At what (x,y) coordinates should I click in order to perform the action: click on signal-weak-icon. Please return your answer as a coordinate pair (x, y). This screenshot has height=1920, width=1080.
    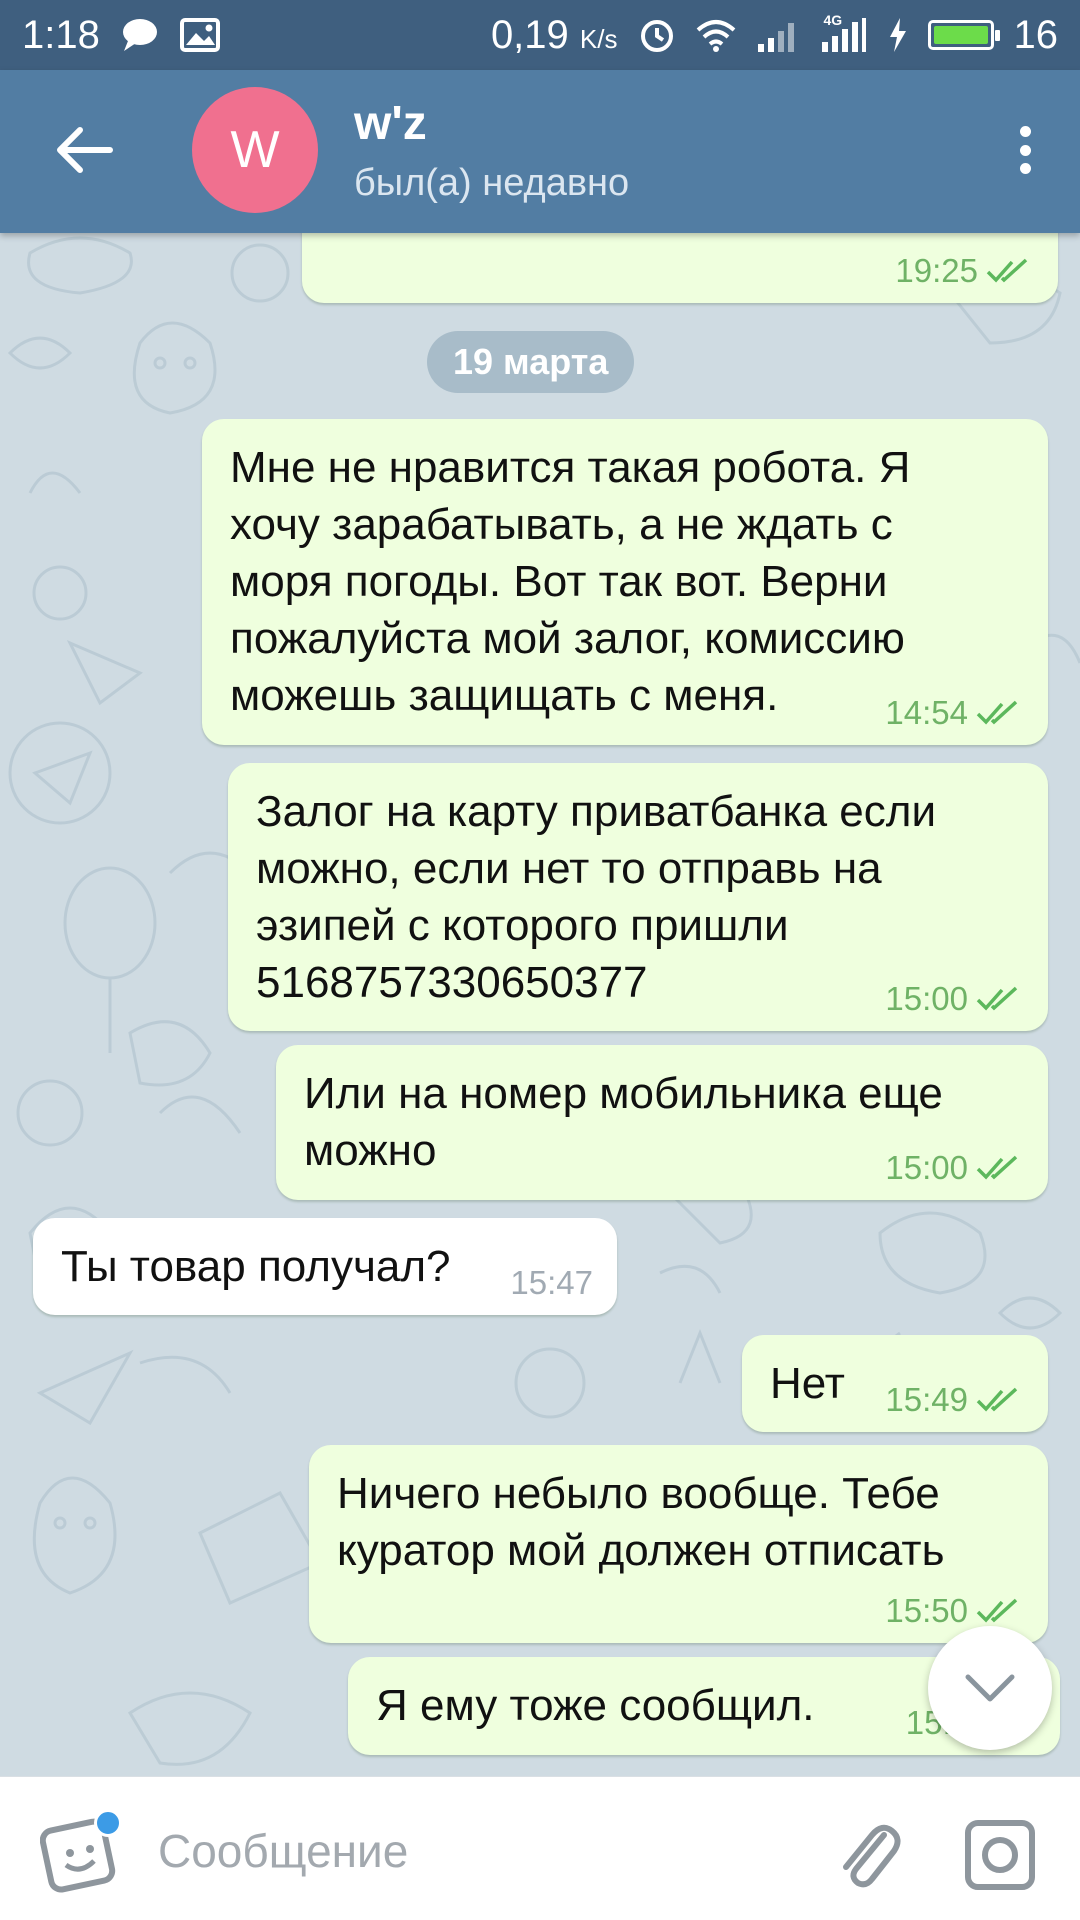
    Looking at the image, I should click on (778, 35).